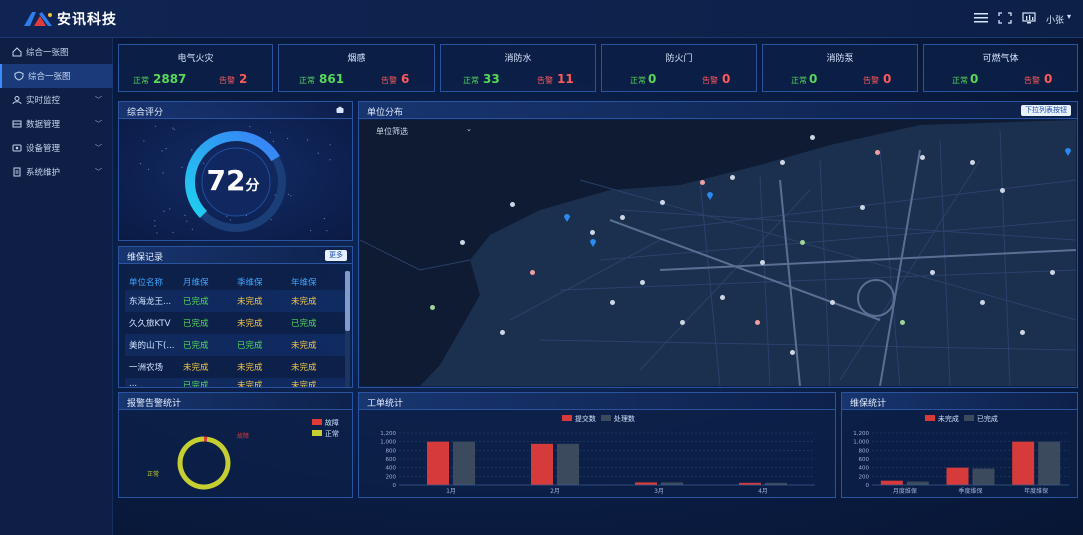 This screenshot has width=1083, height=535. Describe the element at coordinates (331, 423) in the screenshot. I see `legend-label: 故障` at that location.